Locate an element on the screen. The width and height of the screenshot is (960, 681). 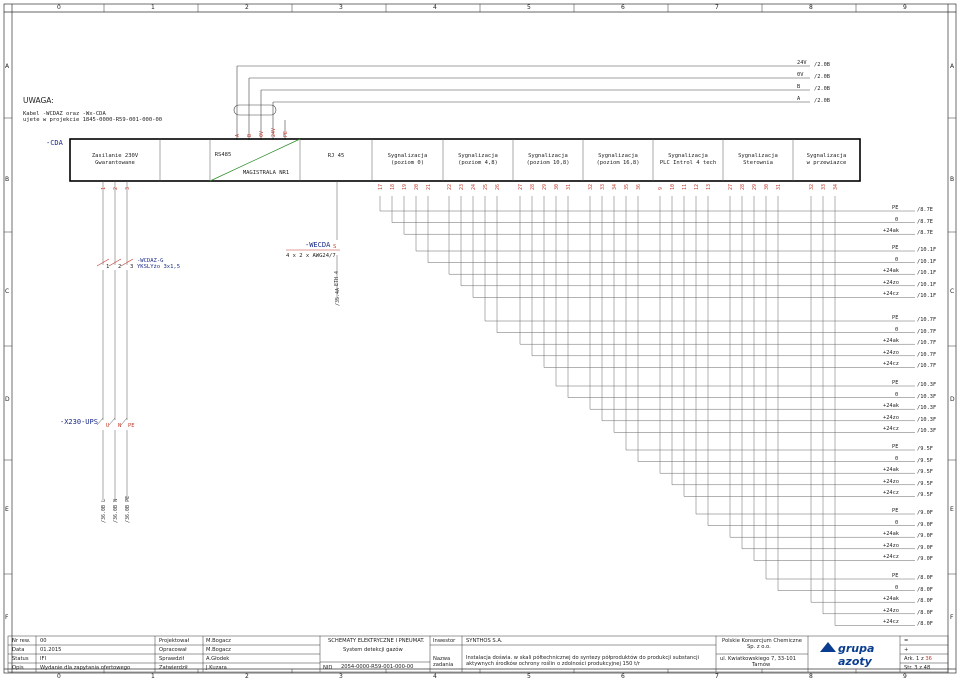
device-pin: 13 is located at coordinates (709, 186).